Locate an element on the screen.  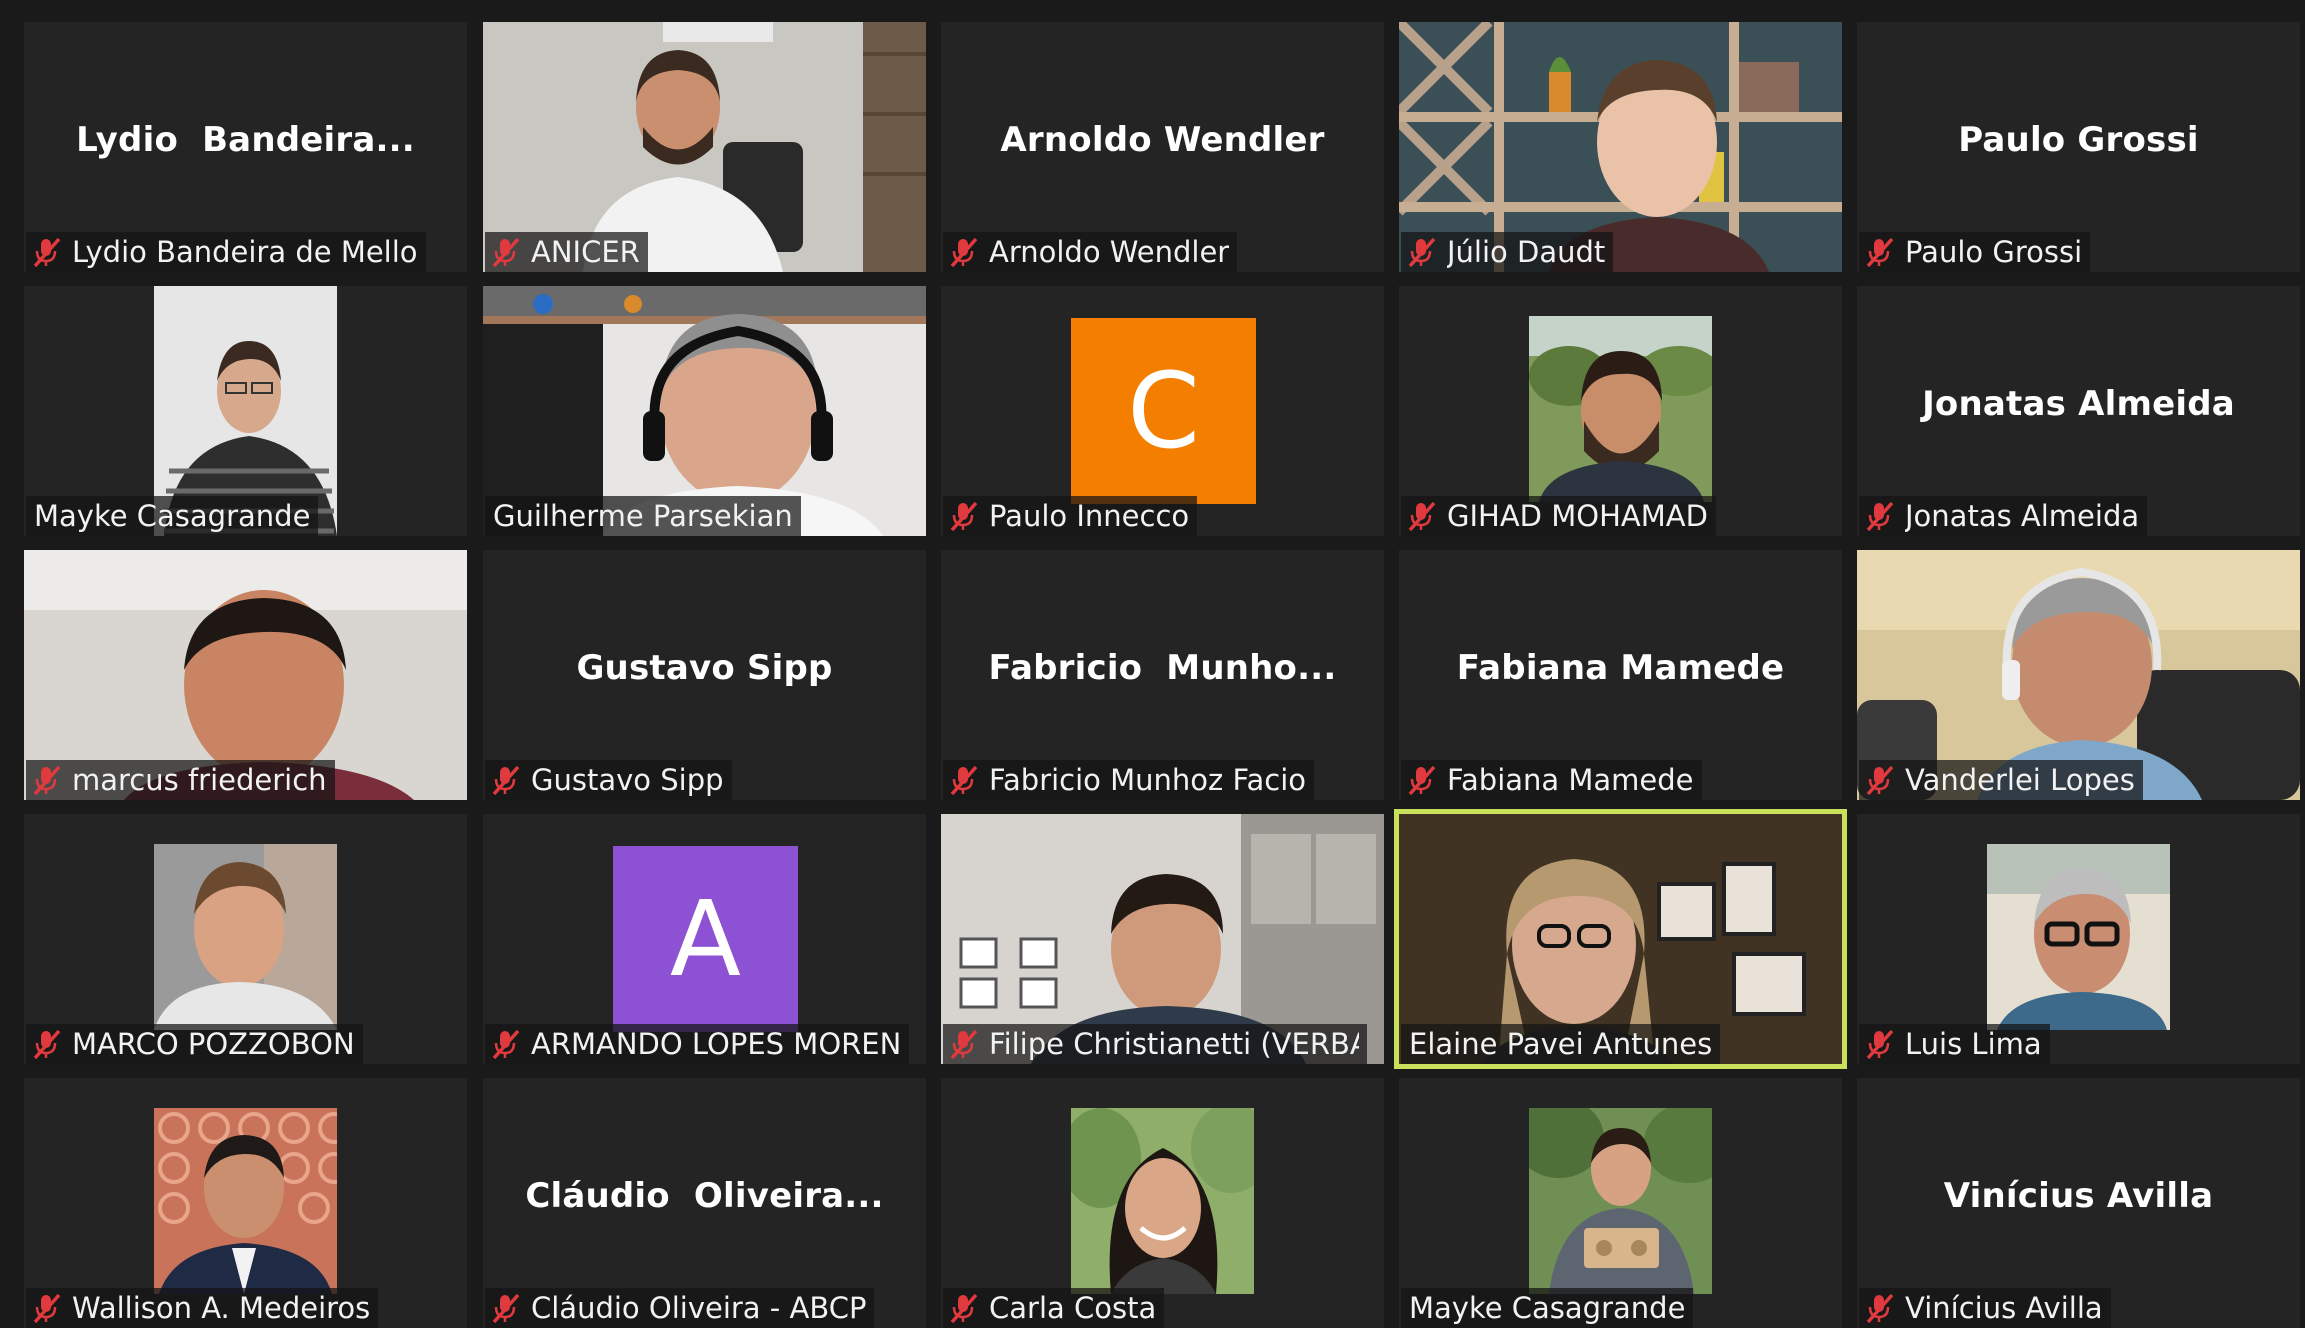
participant-name-label: Jonatas Almeida is located at coordinates (2022, 516).